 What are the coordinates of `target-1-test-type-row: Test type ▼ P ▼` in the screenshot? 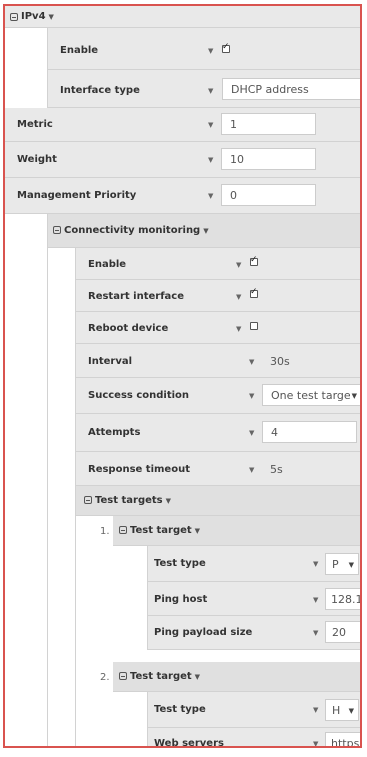 It's located at (254, 564).